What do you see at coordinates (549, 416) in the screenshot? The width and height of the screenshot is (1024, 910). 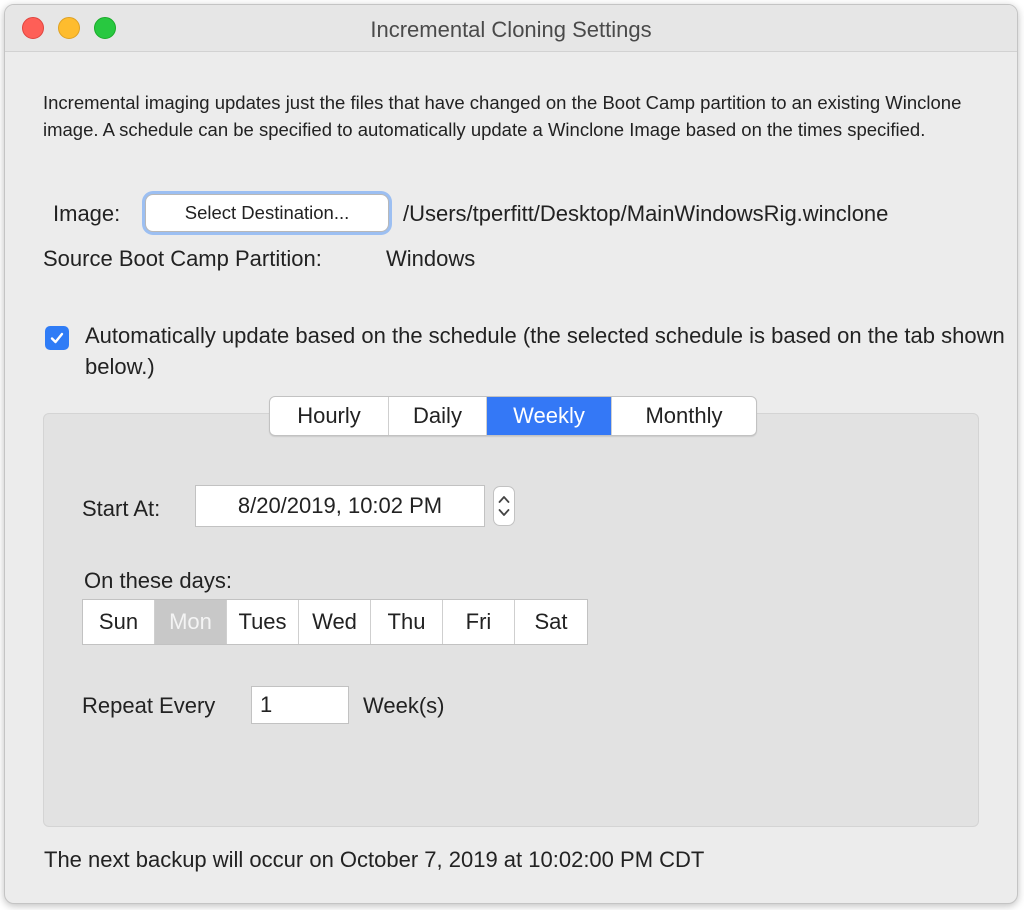 I see `tab-weekly: Weekly` at bounding box center [549, 416].